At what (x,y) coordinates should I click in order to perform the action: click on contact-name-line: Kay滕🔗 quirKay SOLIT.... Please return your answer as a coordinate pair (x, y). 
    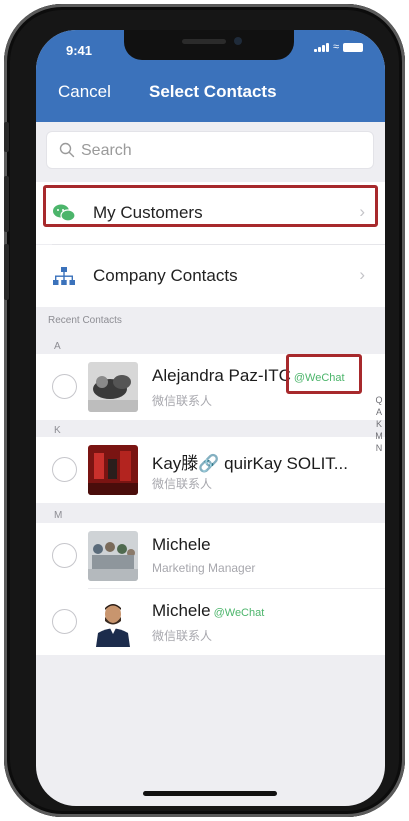
    Looking at the image, I should click on (250, 461).